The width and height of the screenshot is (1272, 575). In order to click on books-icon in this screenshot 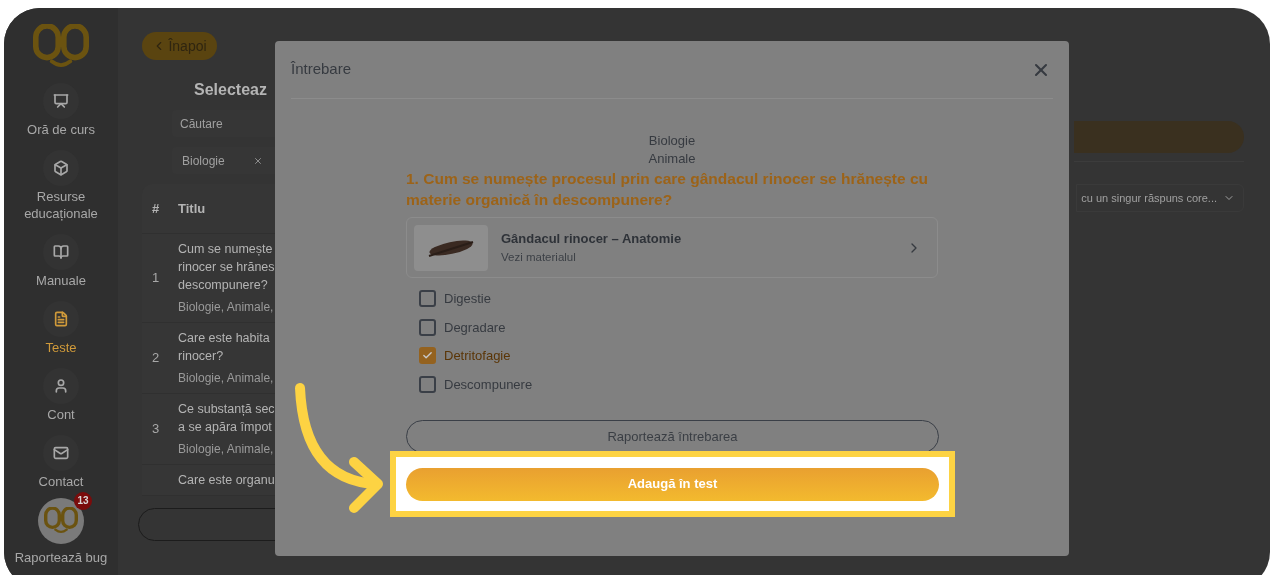, I will do `click(61, 251)`.